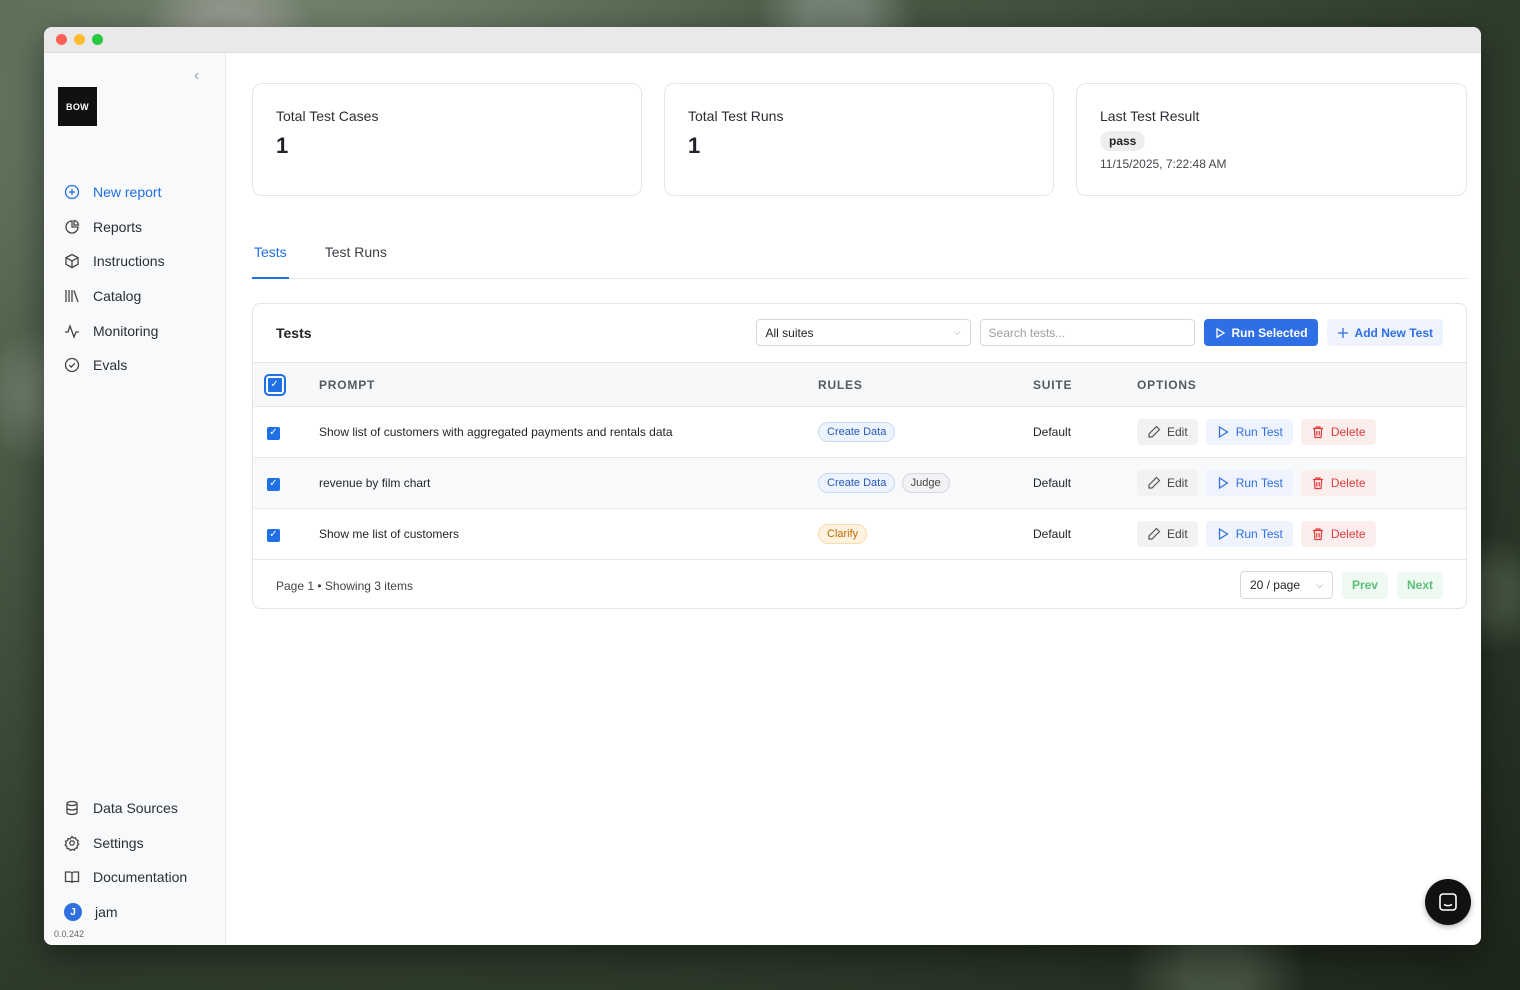  I want to click on stat-label: Total Test Runs, so click(736, 116).